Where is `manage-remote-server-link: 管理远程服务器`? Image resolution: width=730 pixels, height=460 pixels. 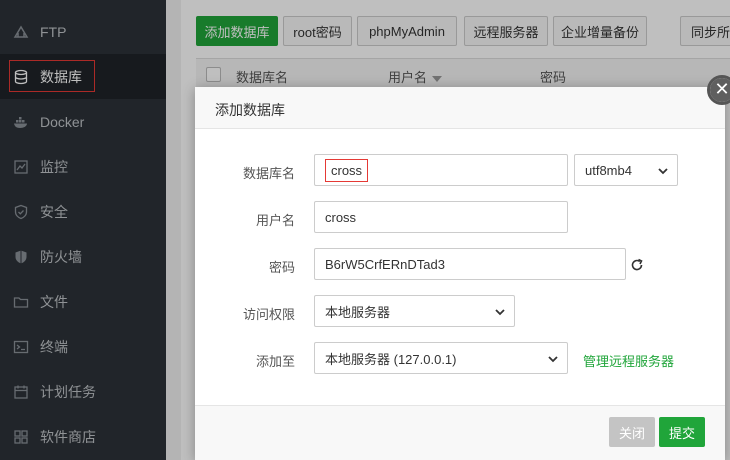 manage-remote-server-link: 管理远程服务器 is located at coordinates (628, 360).